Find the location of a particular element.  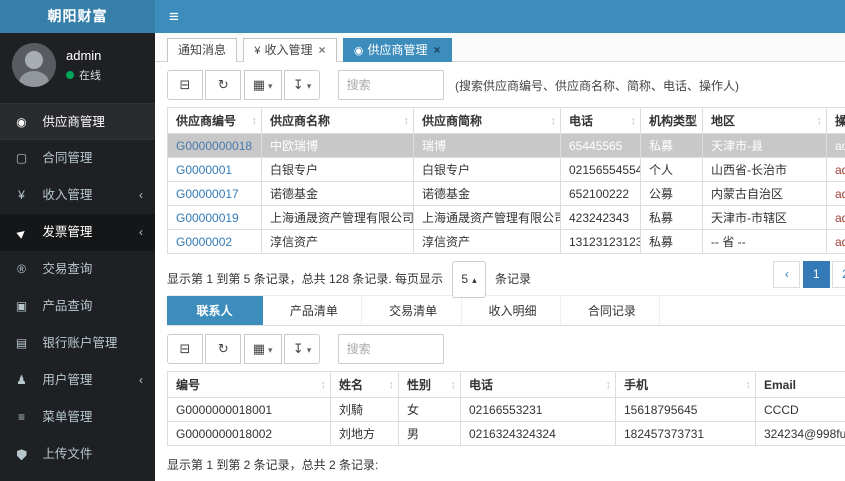

cell-region: 内蒙古自治区 is located at coordinates (764, 193).